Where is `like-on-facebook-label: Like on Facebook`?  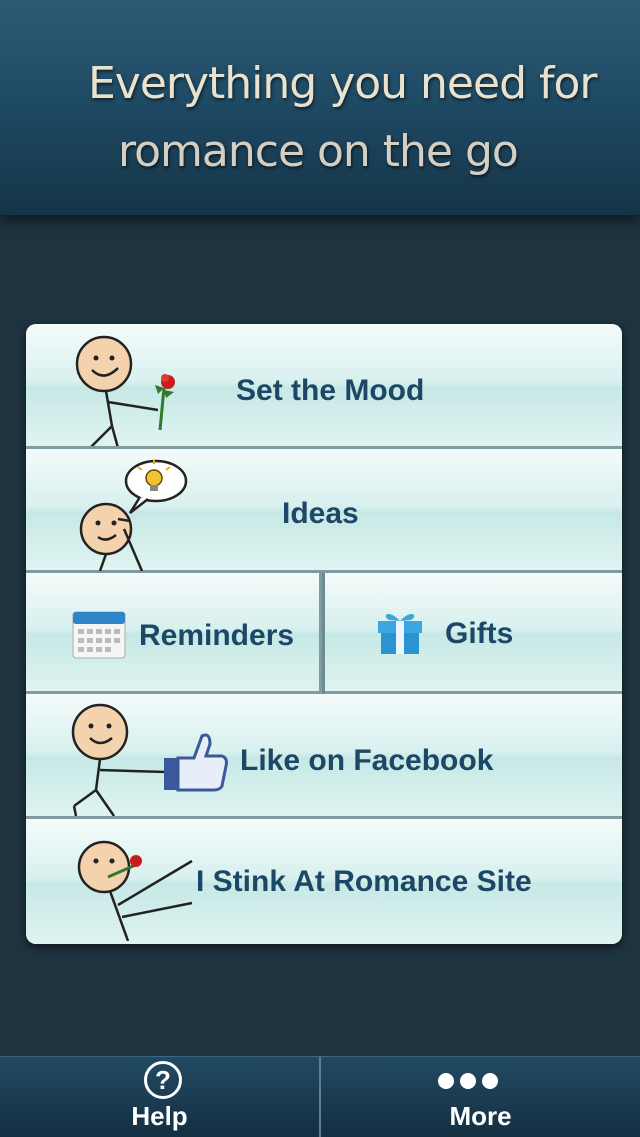 like-on-facebook-label: Like on Facebook is located at coordinates (367, 760).